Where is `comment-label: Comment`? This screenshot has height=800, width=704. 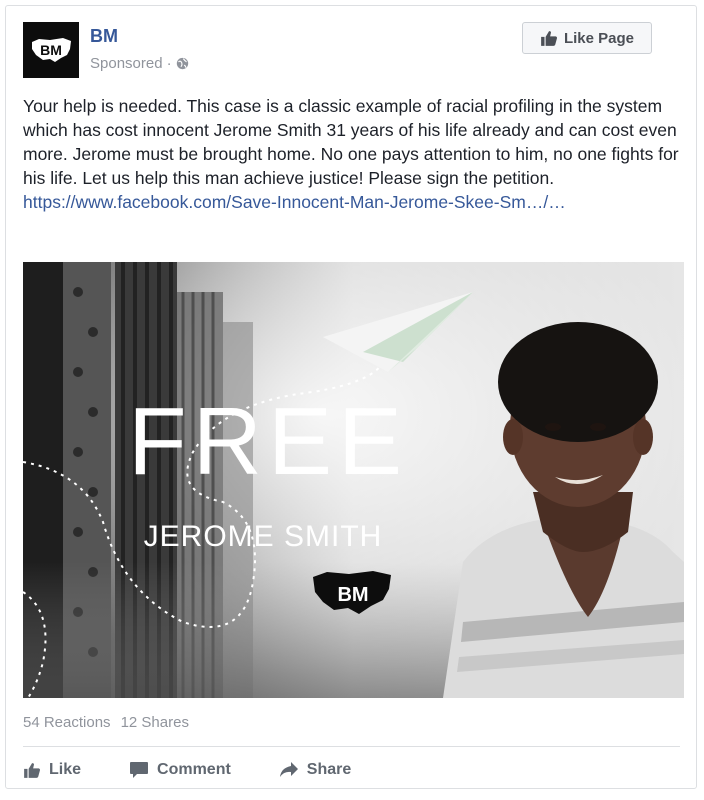
comment-label: Comment is located at coordinates (194, 769).